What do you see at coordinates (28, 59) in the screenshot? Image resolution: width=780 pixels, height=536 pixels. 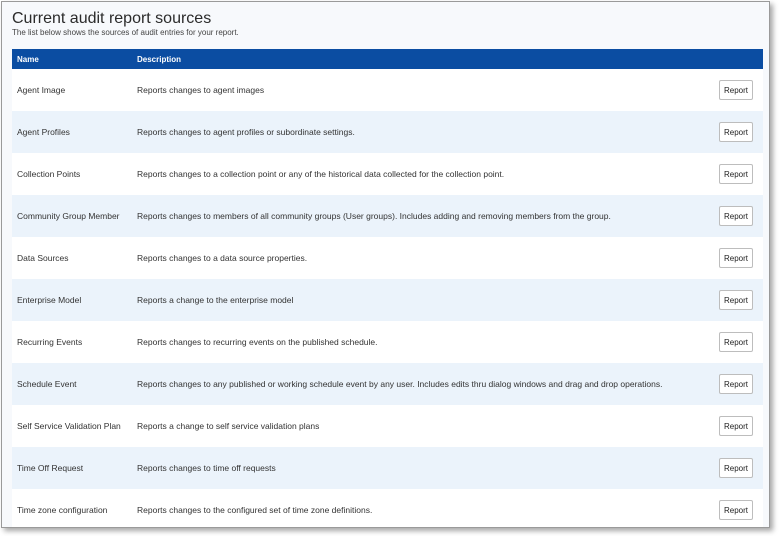 I see `column-header-name: Name` at bounding box center [28, 59].